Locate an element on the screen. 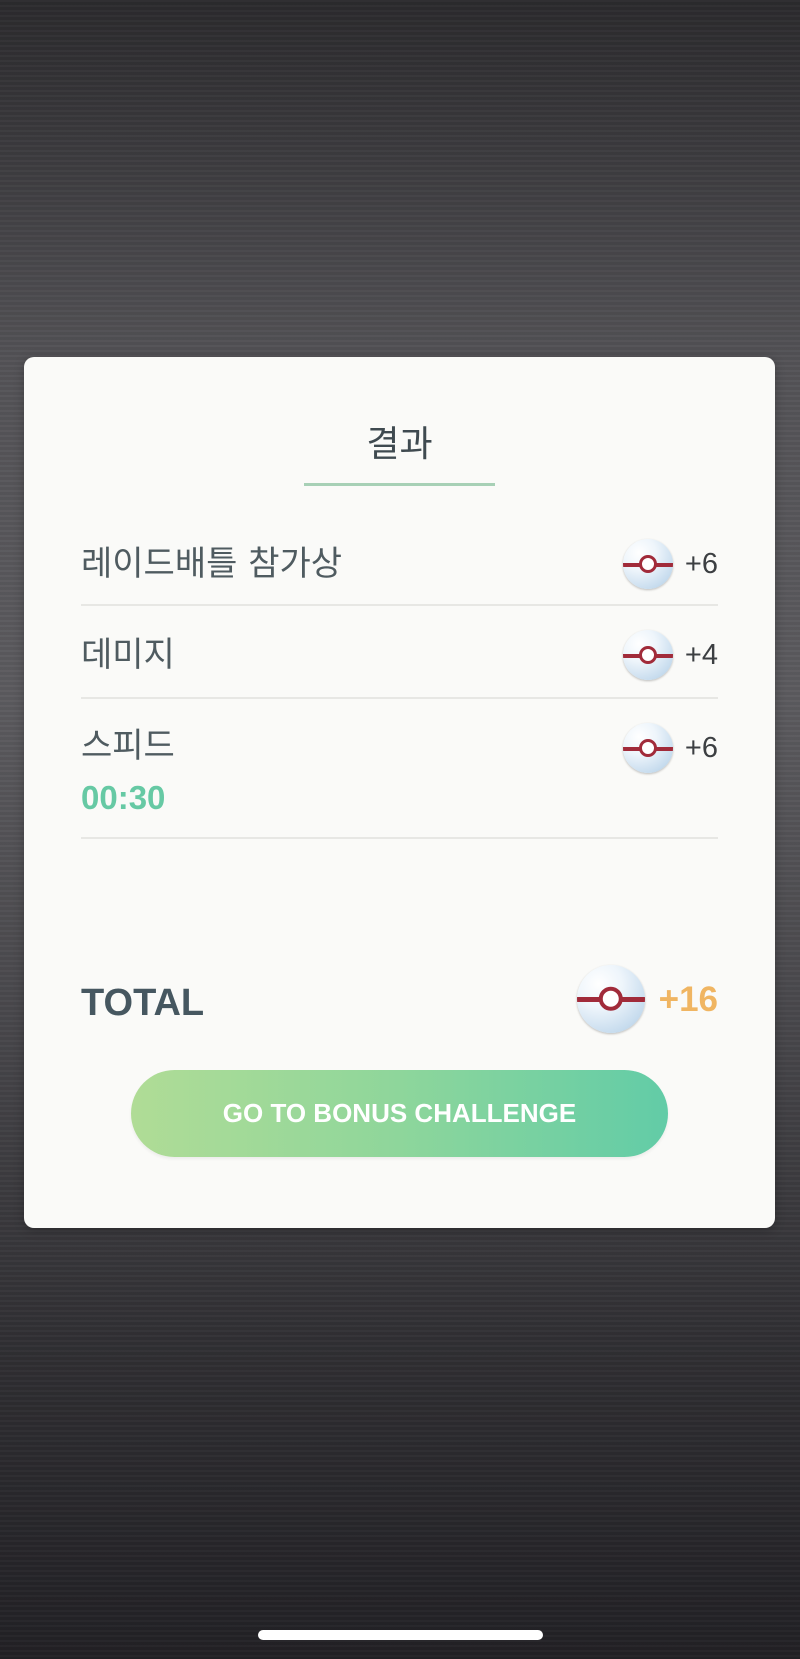 The height and width of the screenshot is (1659, 800). row-label: 스피드 is located at coordinates (128, 746).